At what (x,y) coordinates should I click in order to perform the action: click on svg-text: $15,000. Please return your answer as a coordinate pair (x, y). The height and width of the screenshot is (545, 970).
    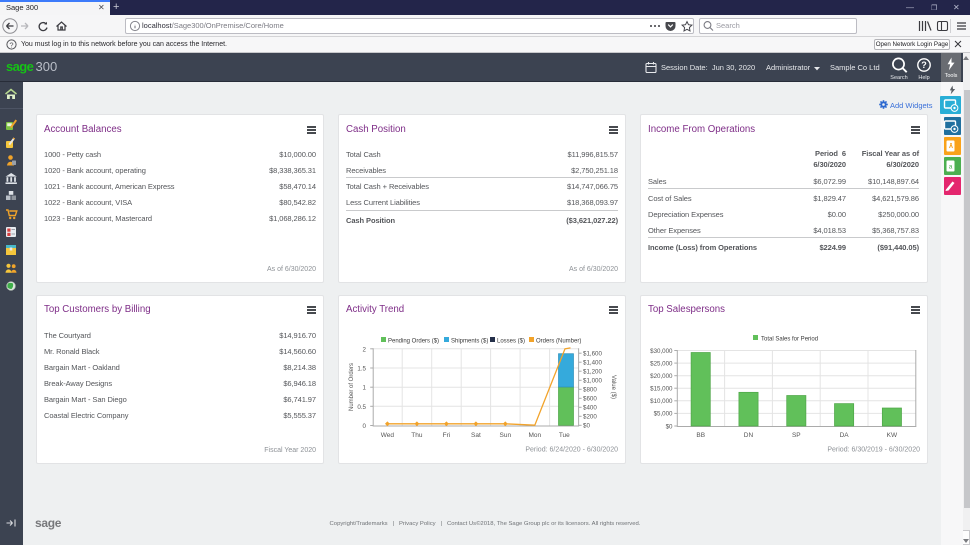
    Looking at the image, I should click on (661, 389).